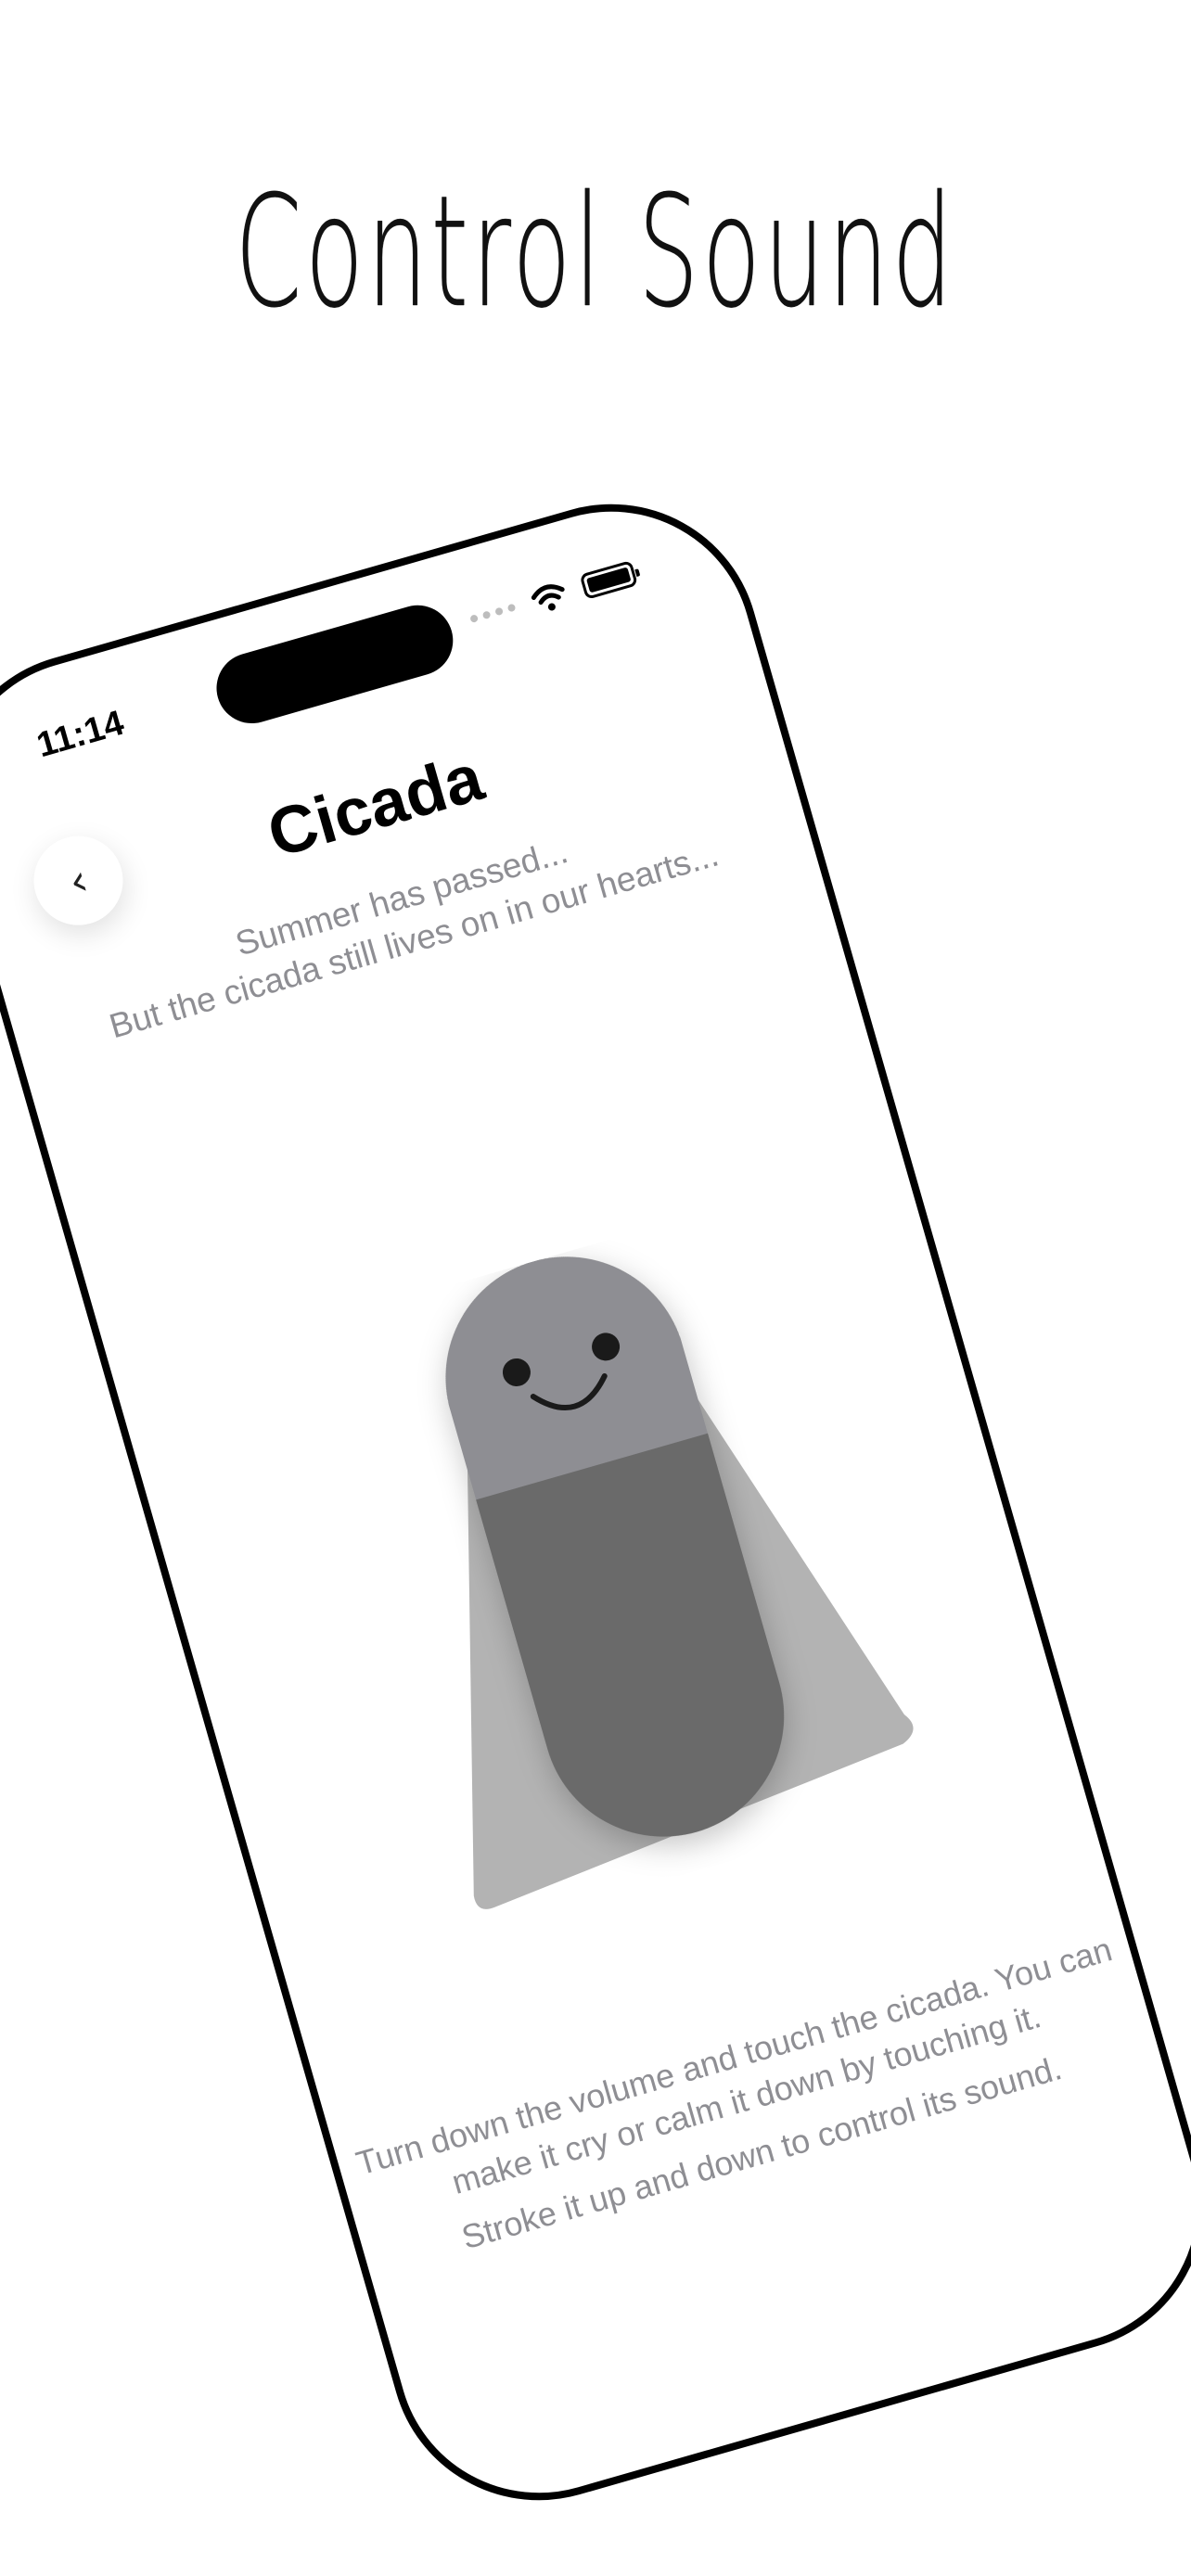  What do you see at coordinates (335, 665) in the screenshot?
I see `dynamic-island` at bounding box center [335, 665].